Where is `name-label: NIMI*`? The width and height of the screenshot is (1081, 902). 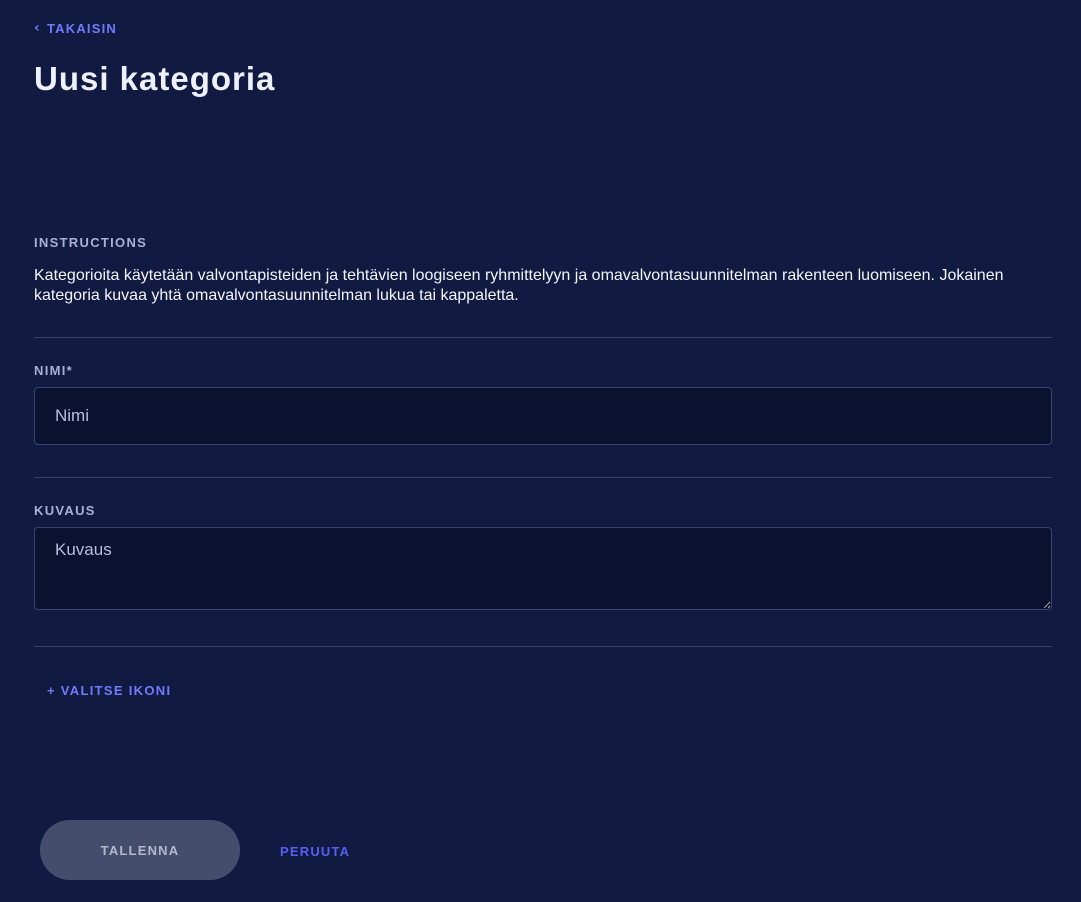
name-label: NIMI* is located at coordinates (53, 370).